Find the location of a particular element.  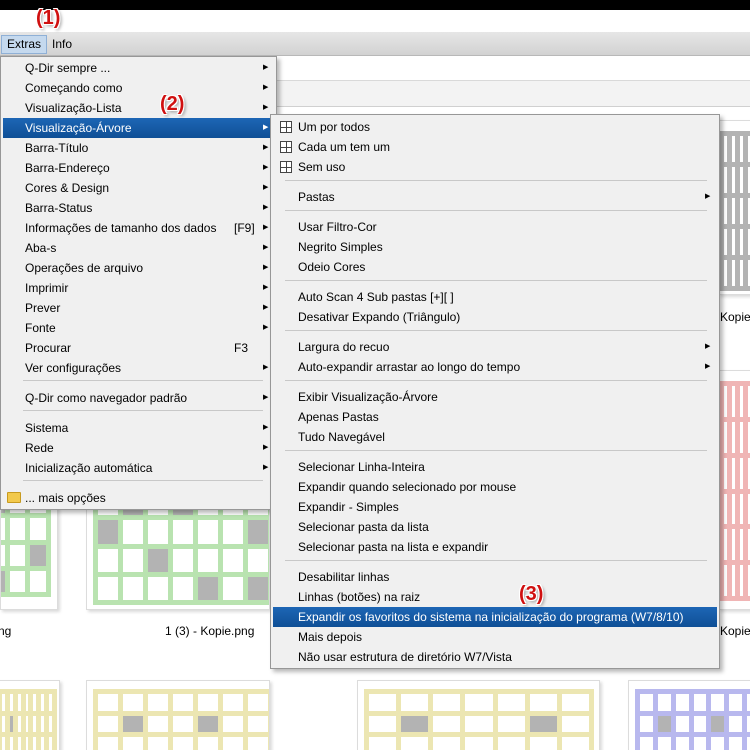

menu-item-label: Auto Scan 4 Sub pastas [+][ ] is located at coordinates (376, 297).